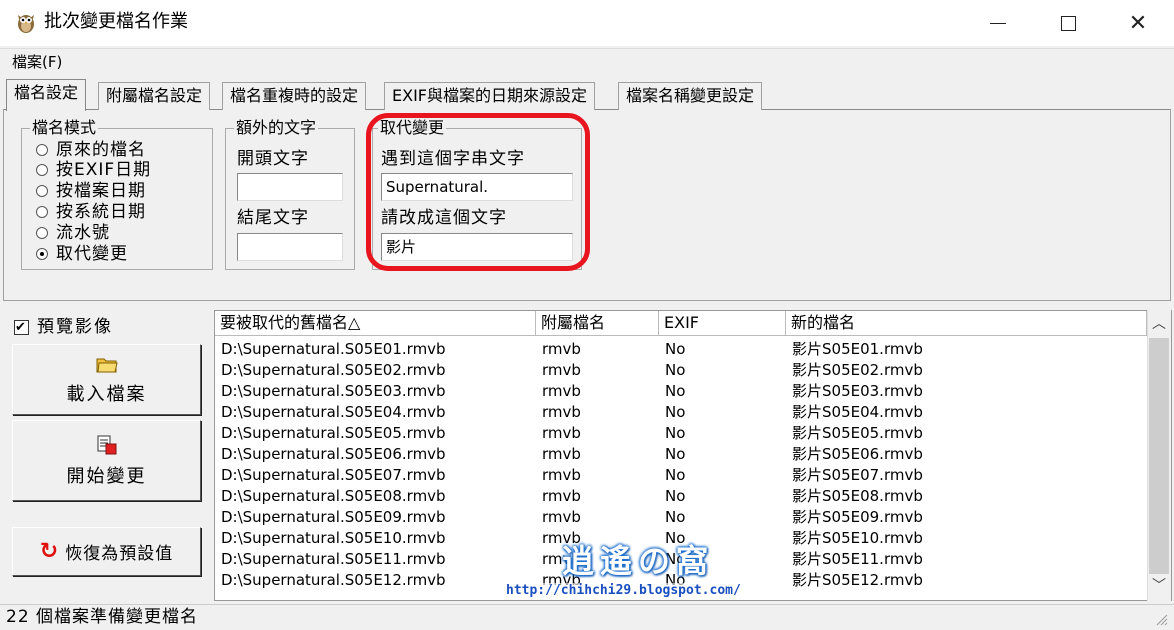  I want to click on watermark-url: http://chihchi29.blogspot.com/, so click(623, 590).